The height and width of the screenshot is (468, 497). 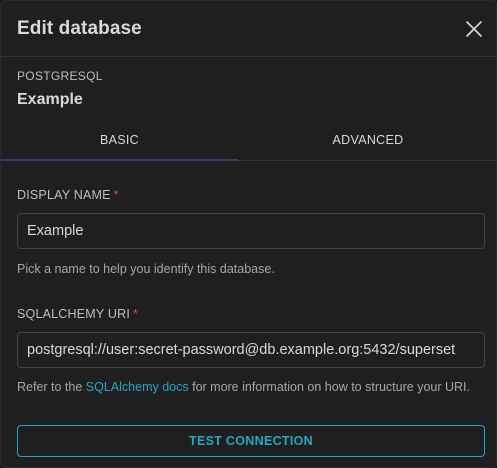 I want to click on display-name-input, so click(x=251, y=231).